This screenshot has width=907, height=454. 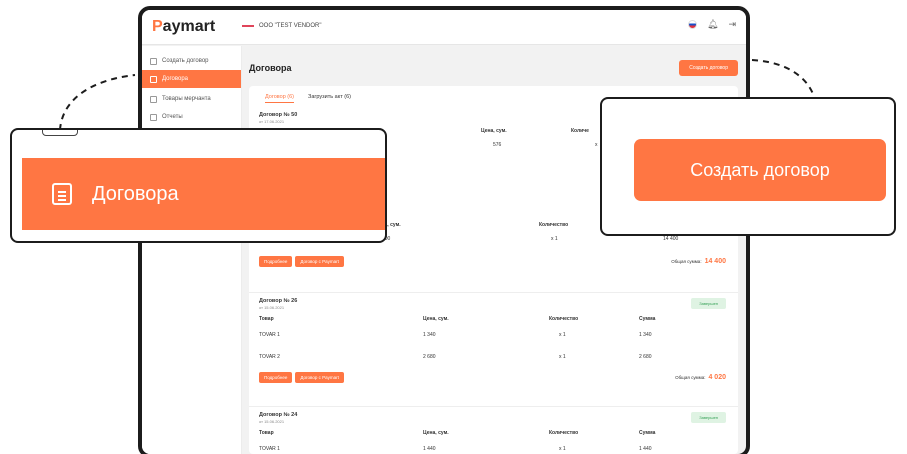 I want to click on top-icons: 🔔︎ ⇥, so click(x=712, y=24).